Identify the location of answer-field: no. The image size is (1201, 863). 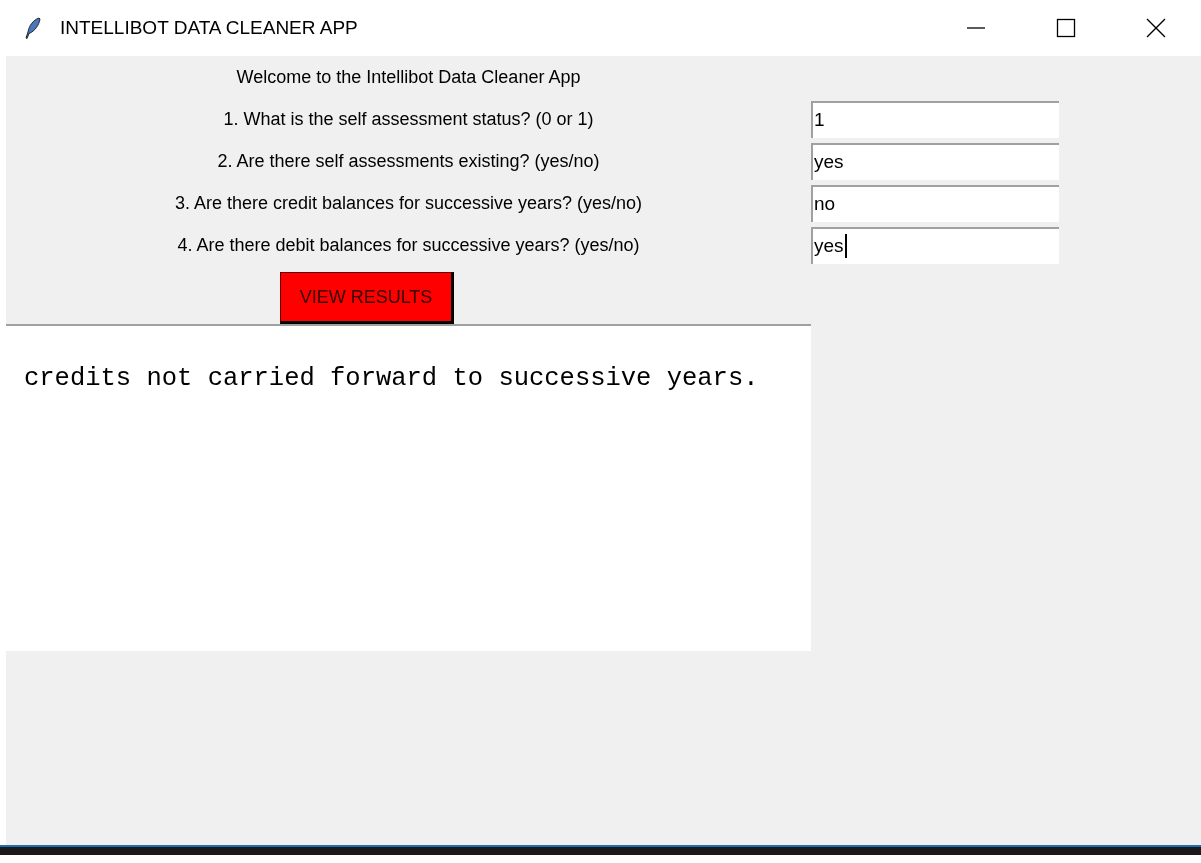
(935, 203).